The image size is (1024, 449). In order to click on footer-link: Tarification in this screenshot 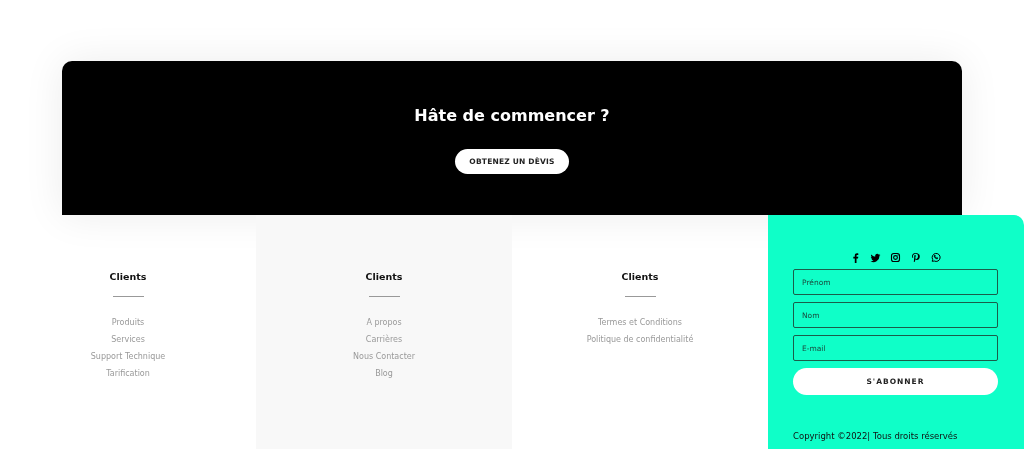, I will do `click(128, 373)`.